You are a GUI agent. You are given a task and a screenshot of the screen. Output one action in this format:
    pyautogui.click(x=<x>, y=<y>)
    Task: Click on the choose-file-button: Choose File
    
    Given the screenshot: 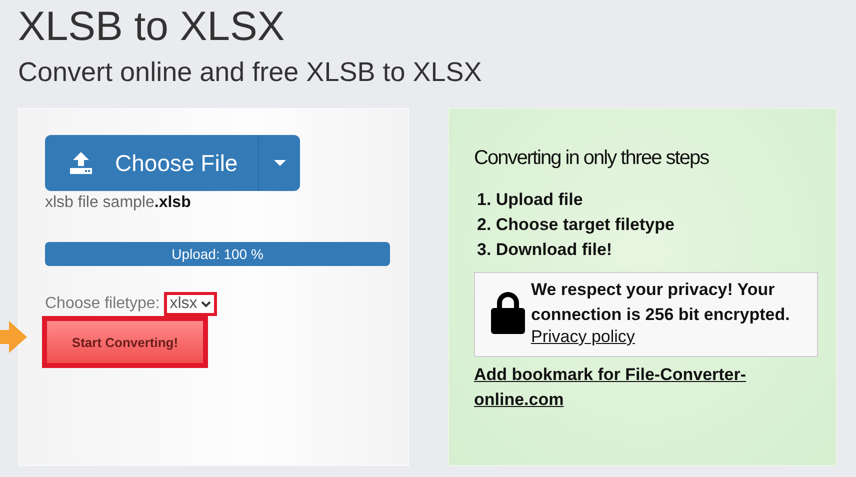 What is the action you would take?
    pyautogui.click(x=151, y=163)
    